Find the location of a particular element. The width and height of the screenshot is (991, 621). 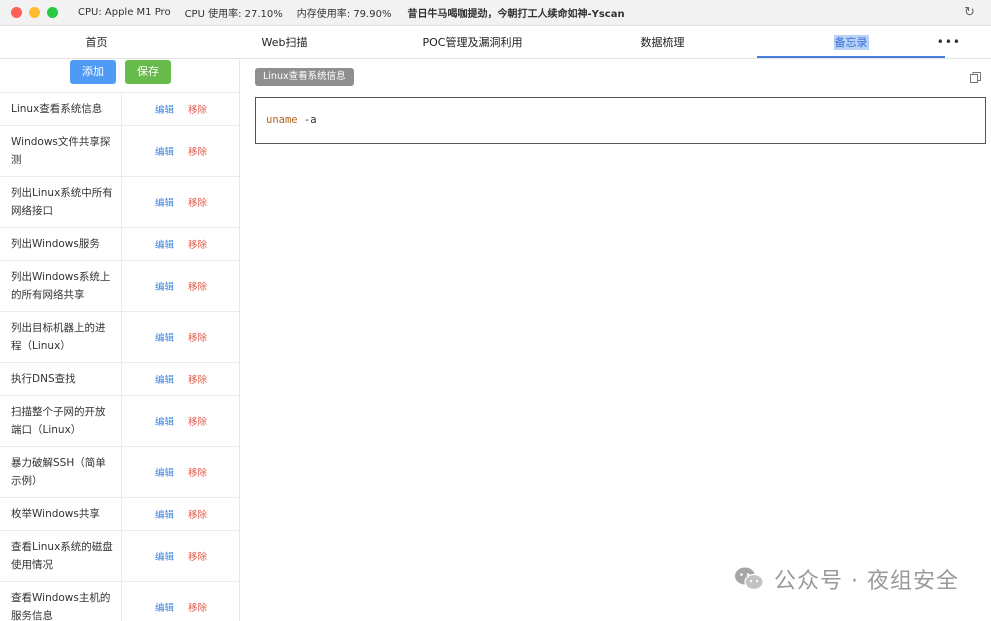

note-title: 查看Linux系统的磁盘使用情况 is located at coordinates (61, 556).